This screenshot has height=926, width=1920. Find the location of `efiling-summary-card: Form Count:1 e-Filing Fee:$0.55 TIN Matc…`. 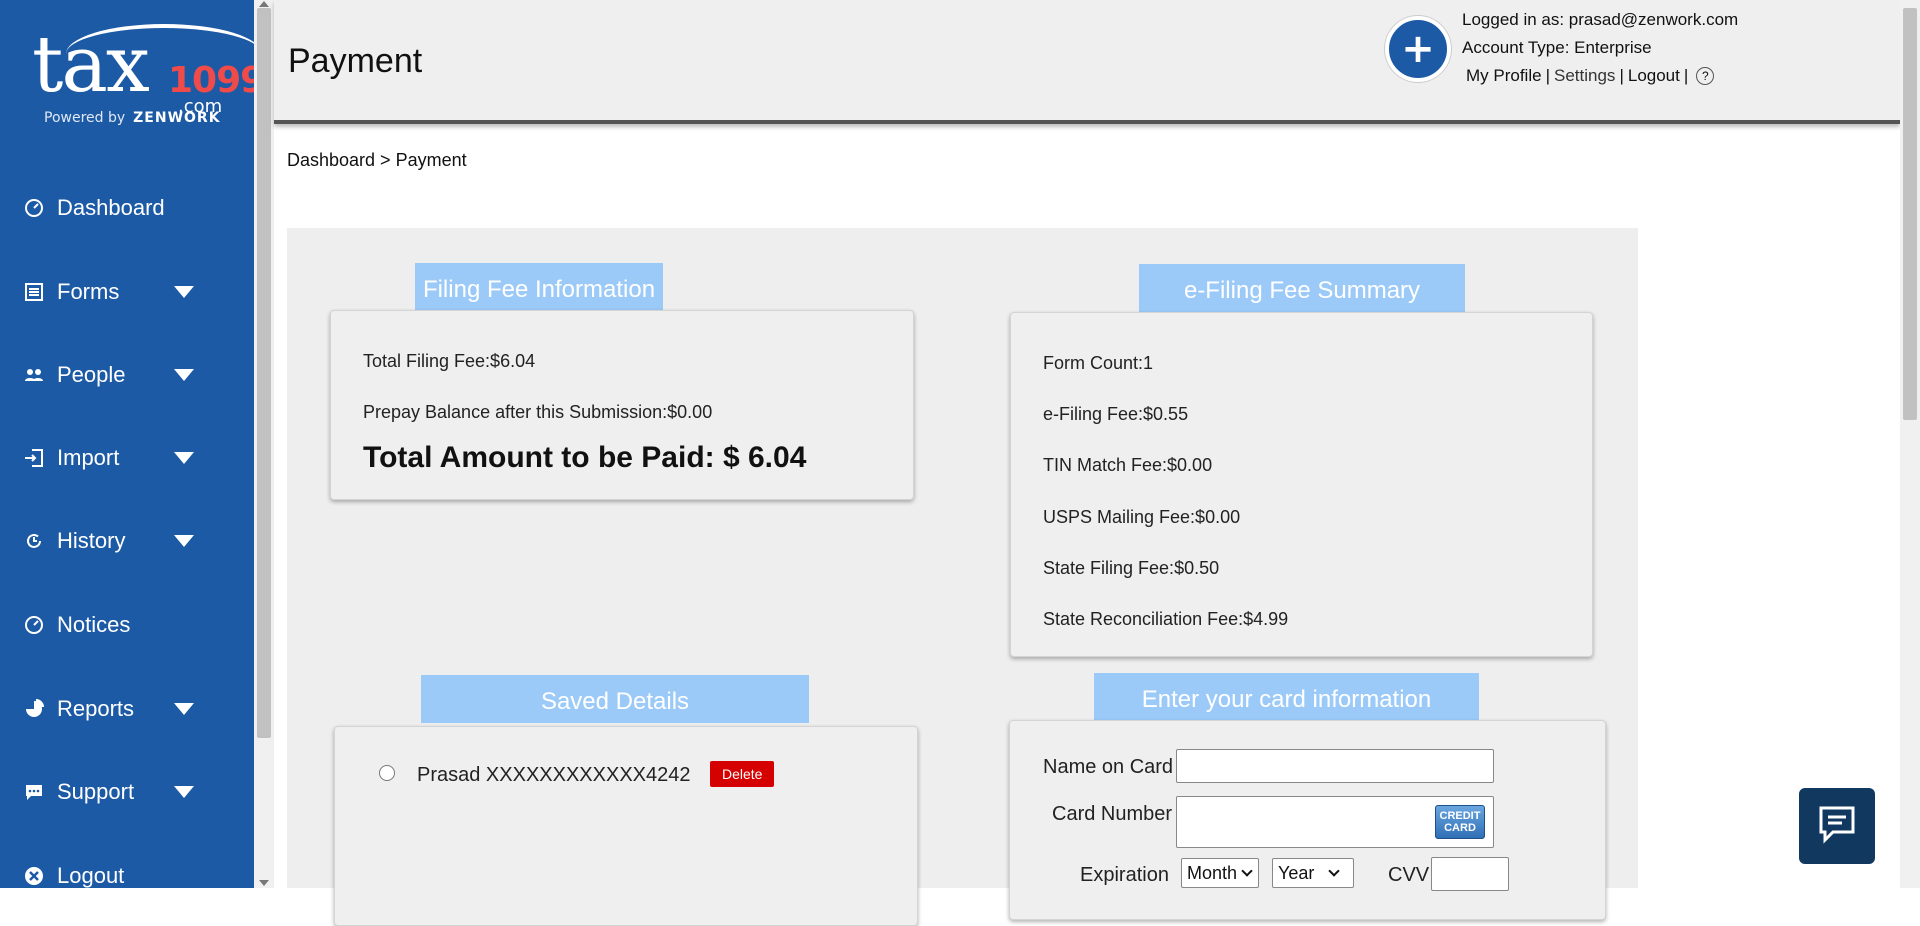

efiling-summary-card: Form Count:1 e-Filing Fee:$0.55 TIN Matc… is located at coordinates (1301, 484).